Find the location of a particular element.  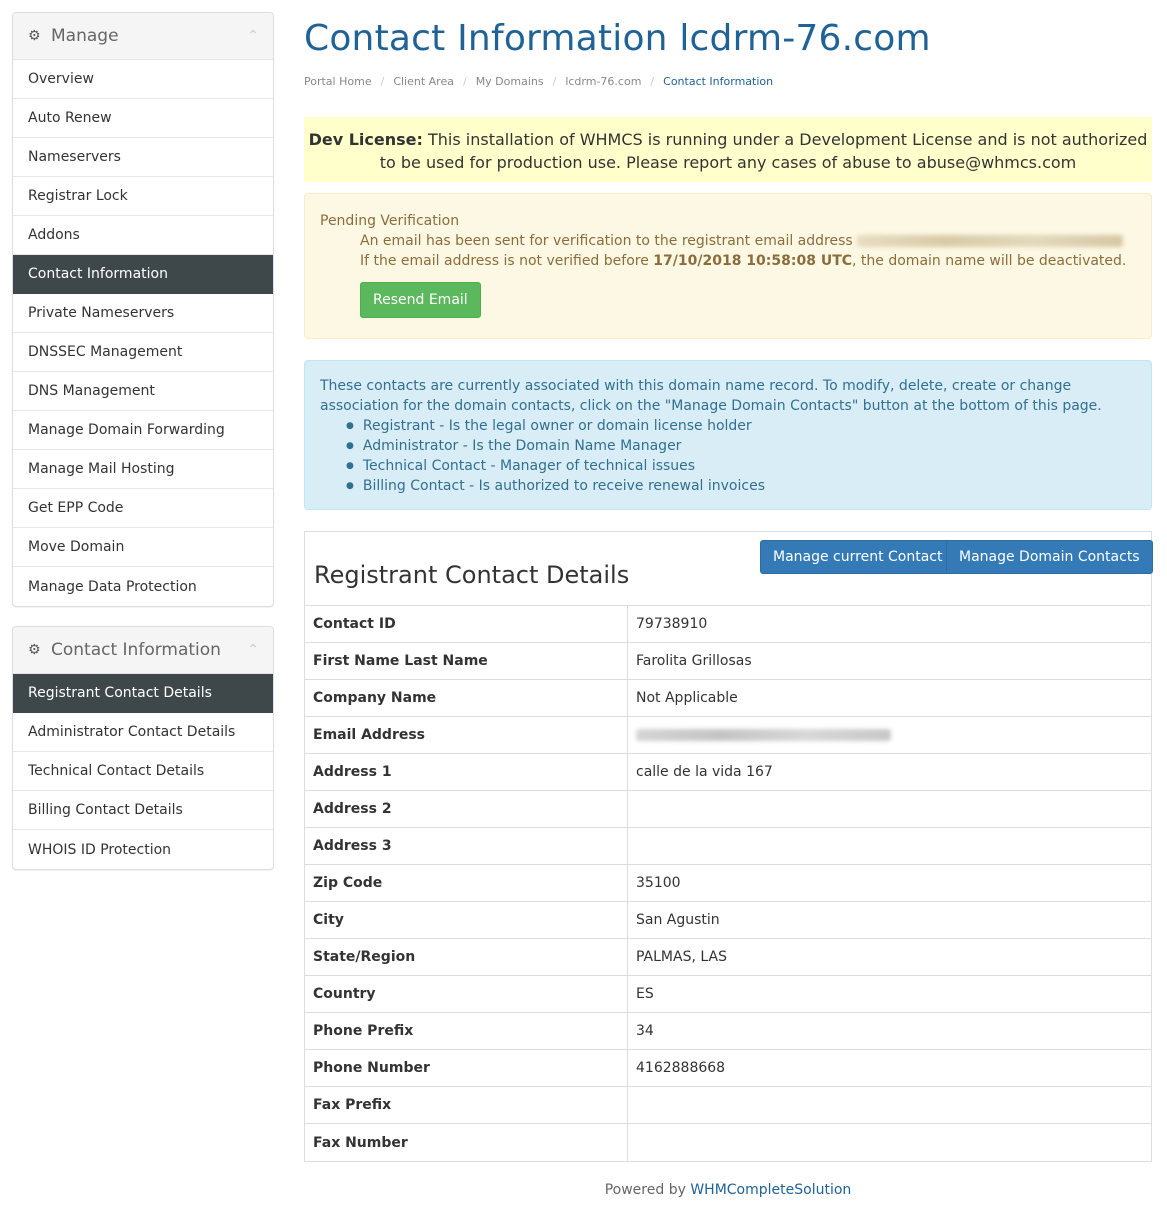

sidebar-item-label: Get EPP Code is located at coordinates (76, 508).